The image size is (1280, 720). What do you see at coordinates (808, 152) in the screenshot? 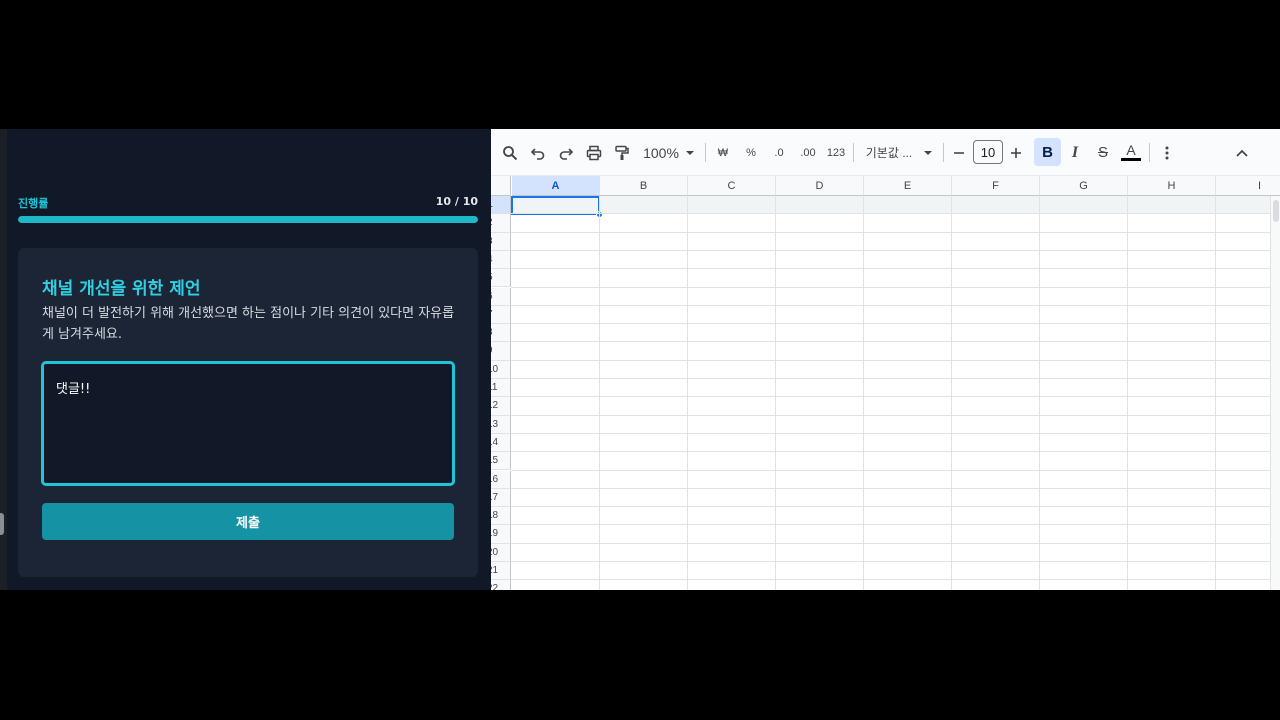
I see `increase-decimal-button: .00` at bounding box center [808, 152].